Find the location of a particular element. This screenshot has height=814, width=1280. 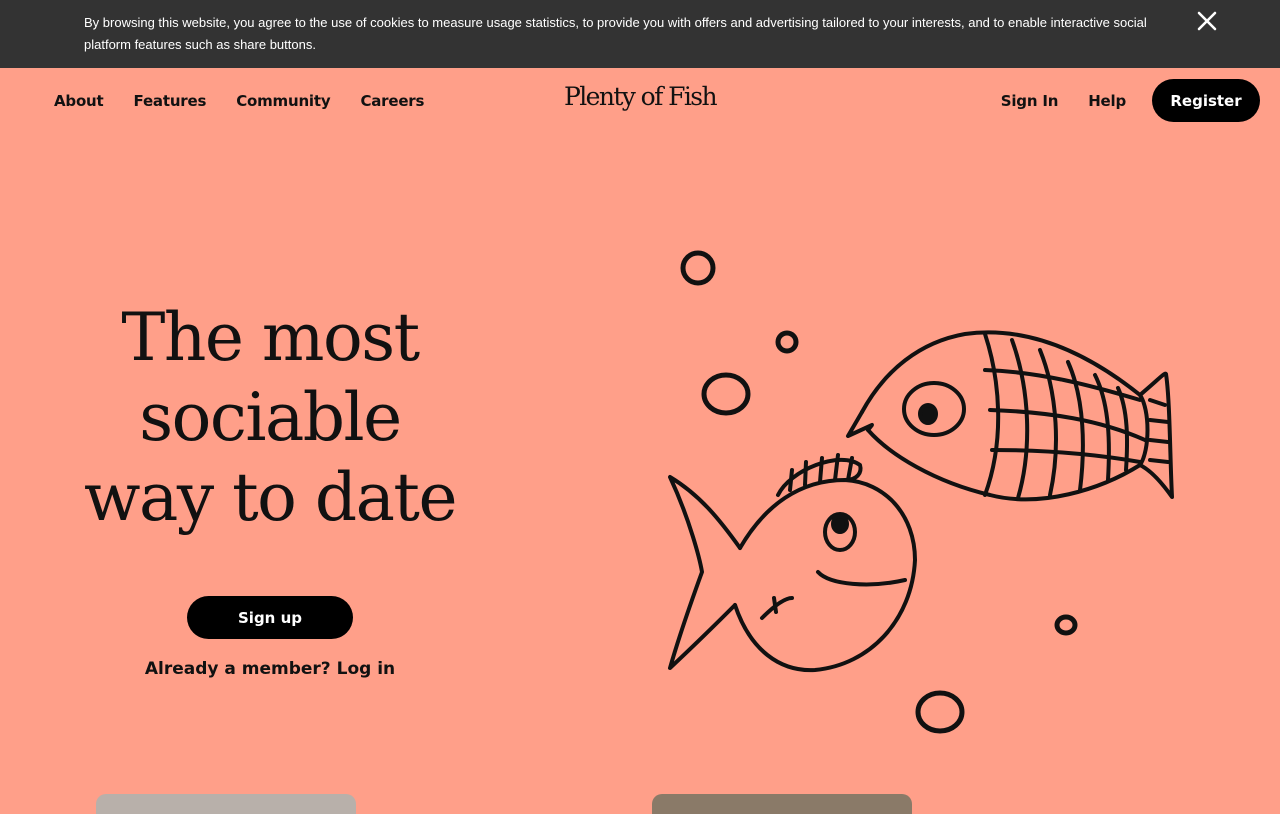

sign-up-button: Sign up is located at coordinates (270, 617).